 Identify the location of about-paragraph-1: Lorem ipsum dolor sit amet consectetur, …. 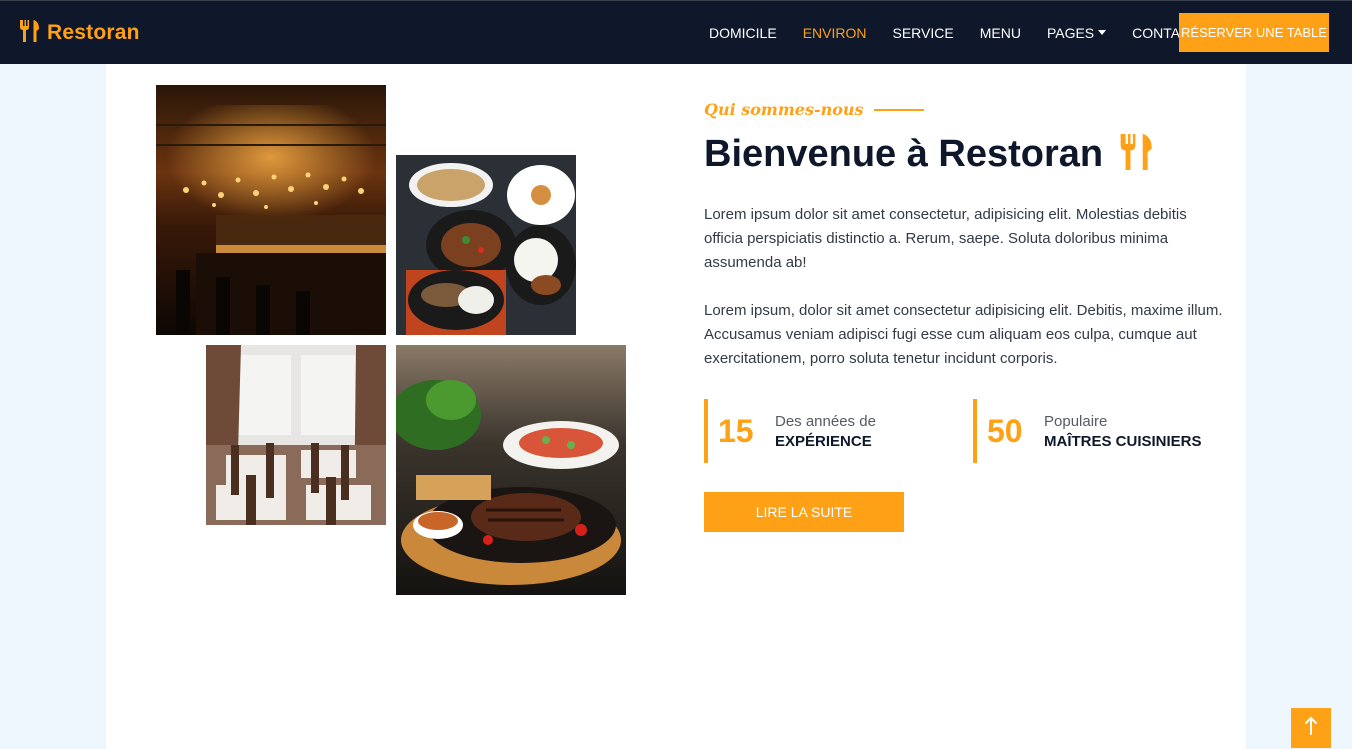
(945, 238).